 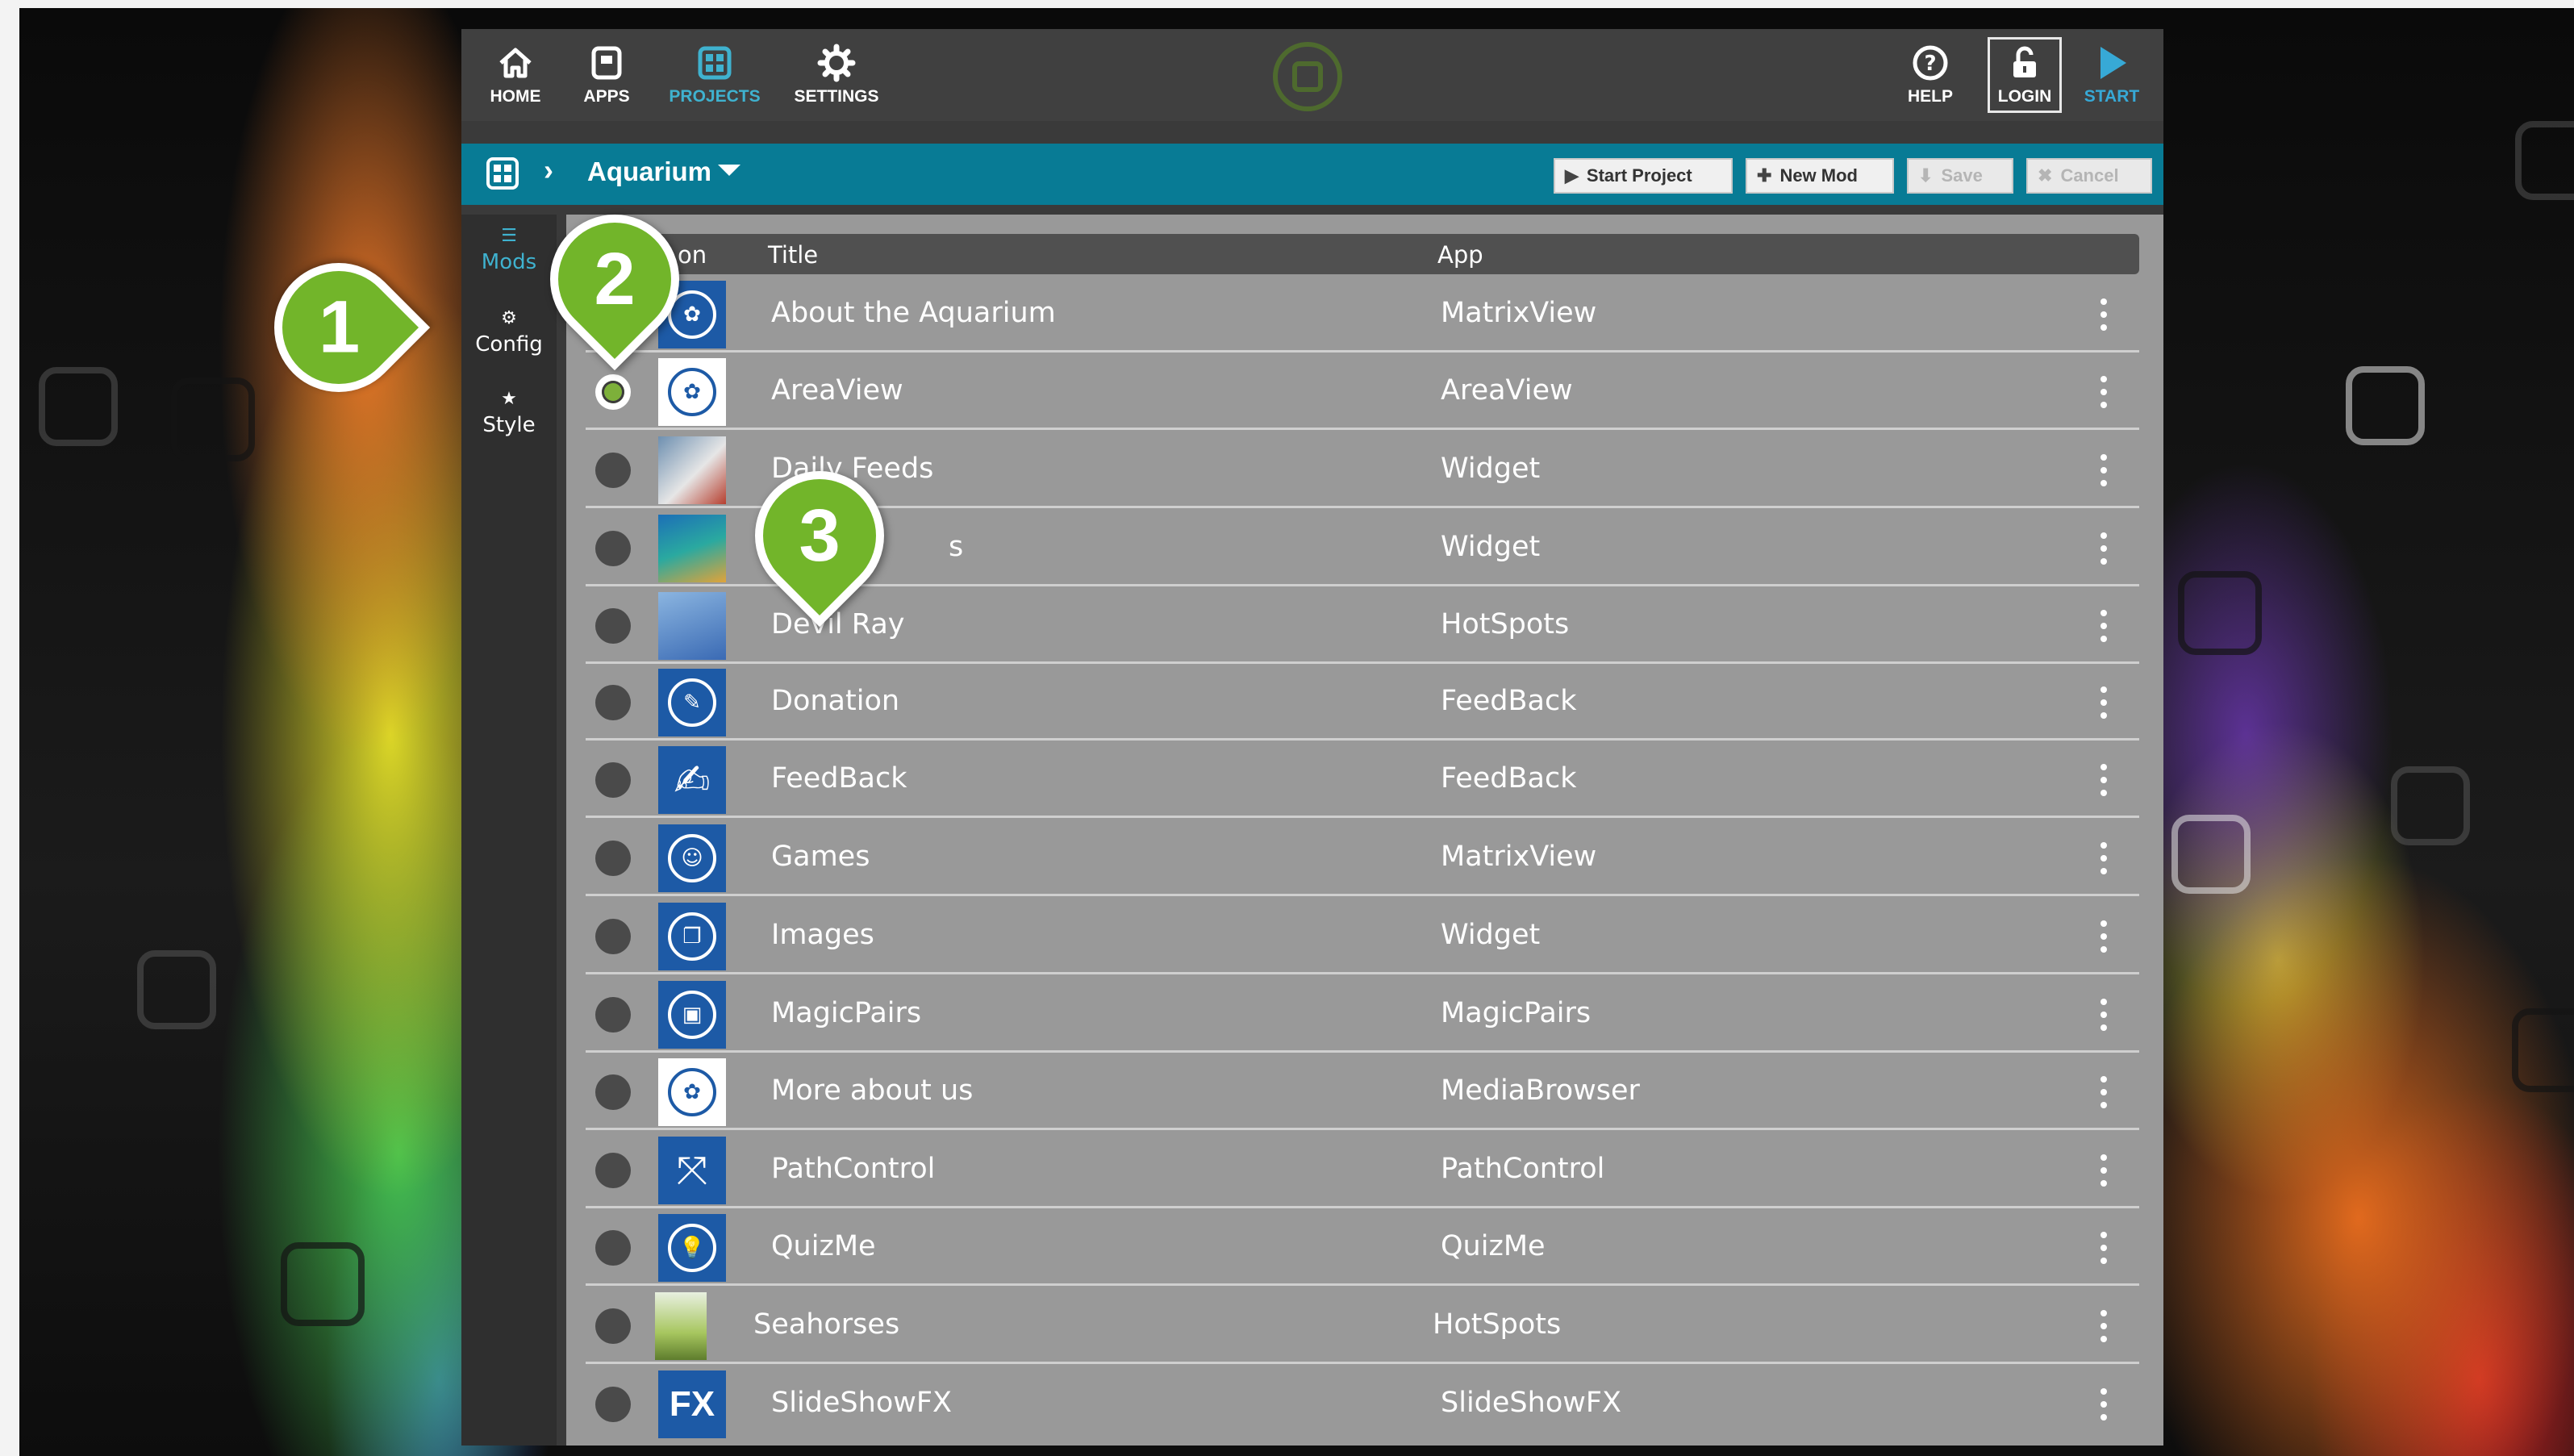 I want to click on table-row: ☺ Games MatrixView, so click(x=1362, y=858).